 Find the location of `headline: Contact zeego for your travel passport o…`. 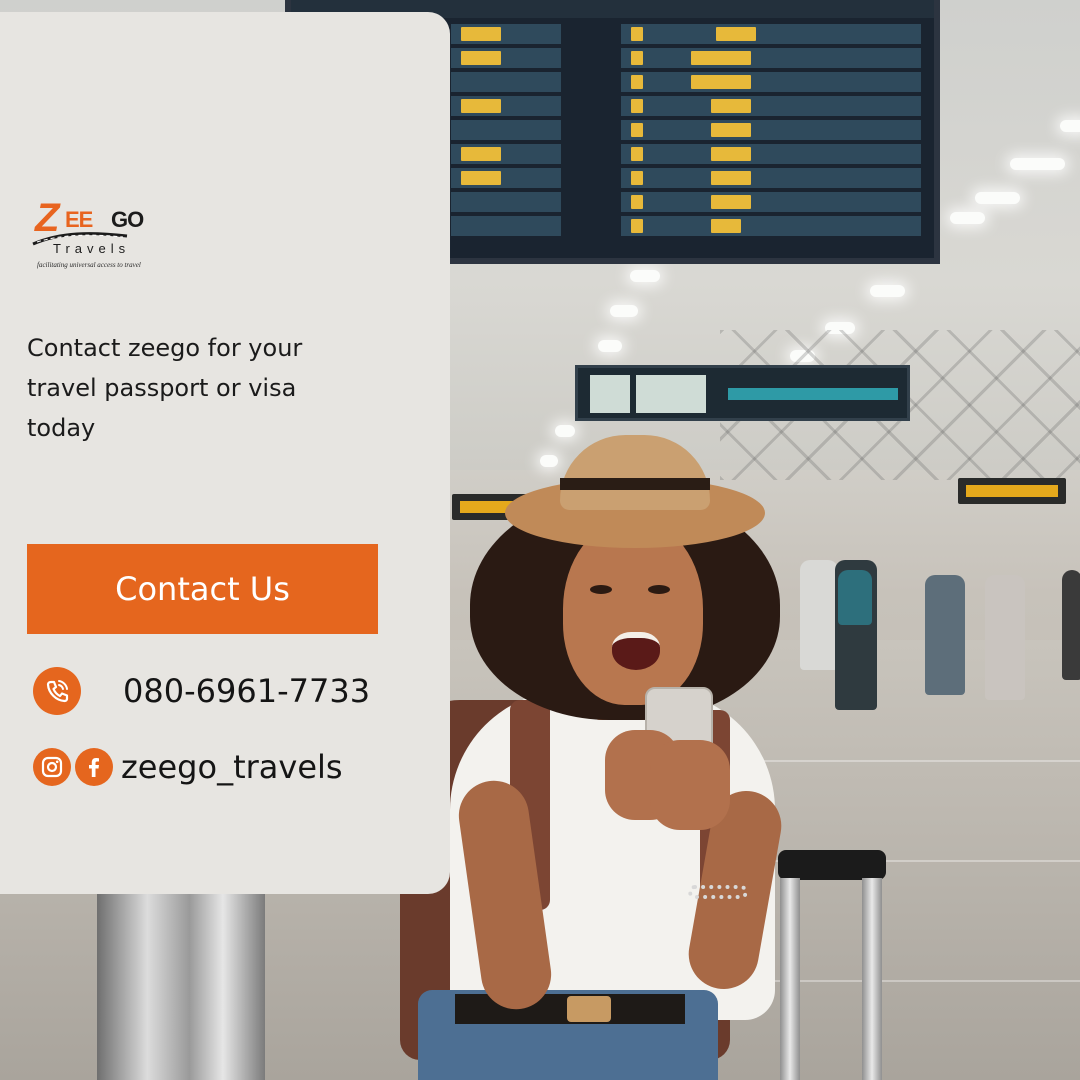

headline: Contact zeego for your travel passport o… is located at coordinates (165, 388).